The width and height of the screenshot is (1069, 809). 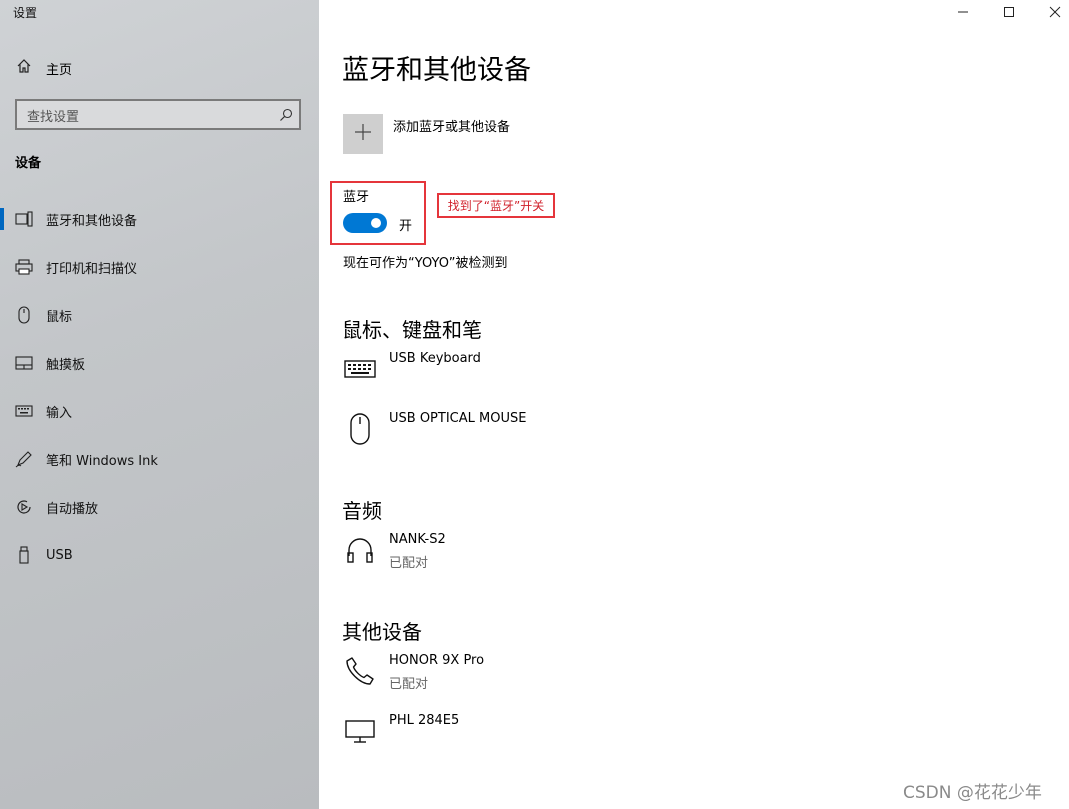 I want to click on discoverable-text: 现在可作为“YOYO”被检测到, so click(x=425, y=263).